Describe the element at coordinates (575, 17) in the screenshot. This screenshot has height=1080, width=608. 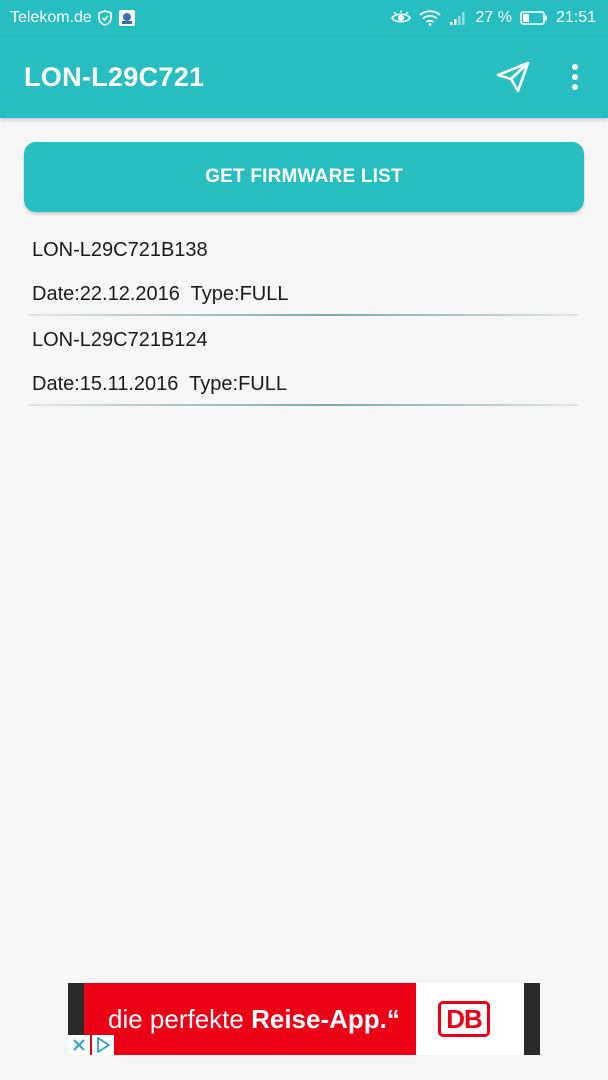
I see `clock: 21:51` at that location.